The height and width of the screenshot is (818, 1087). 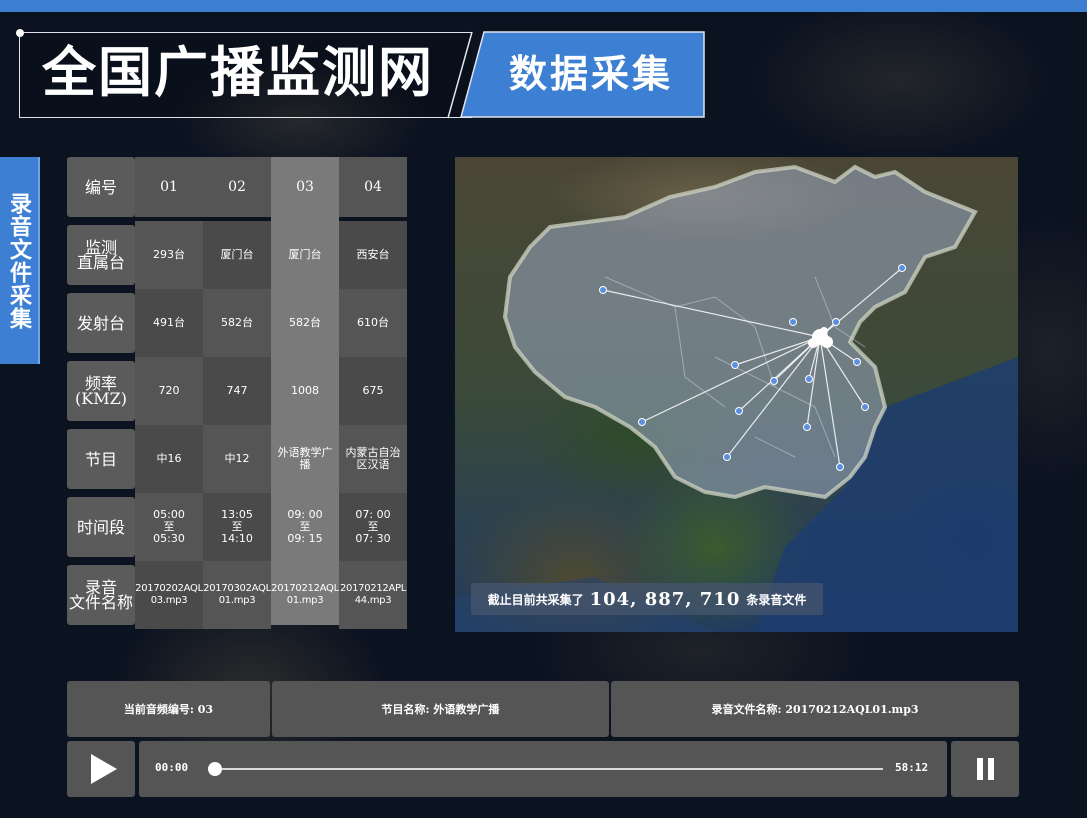 I want to click on row-header-frequency: 频率 (KMZ), so click(x=101, y=391).